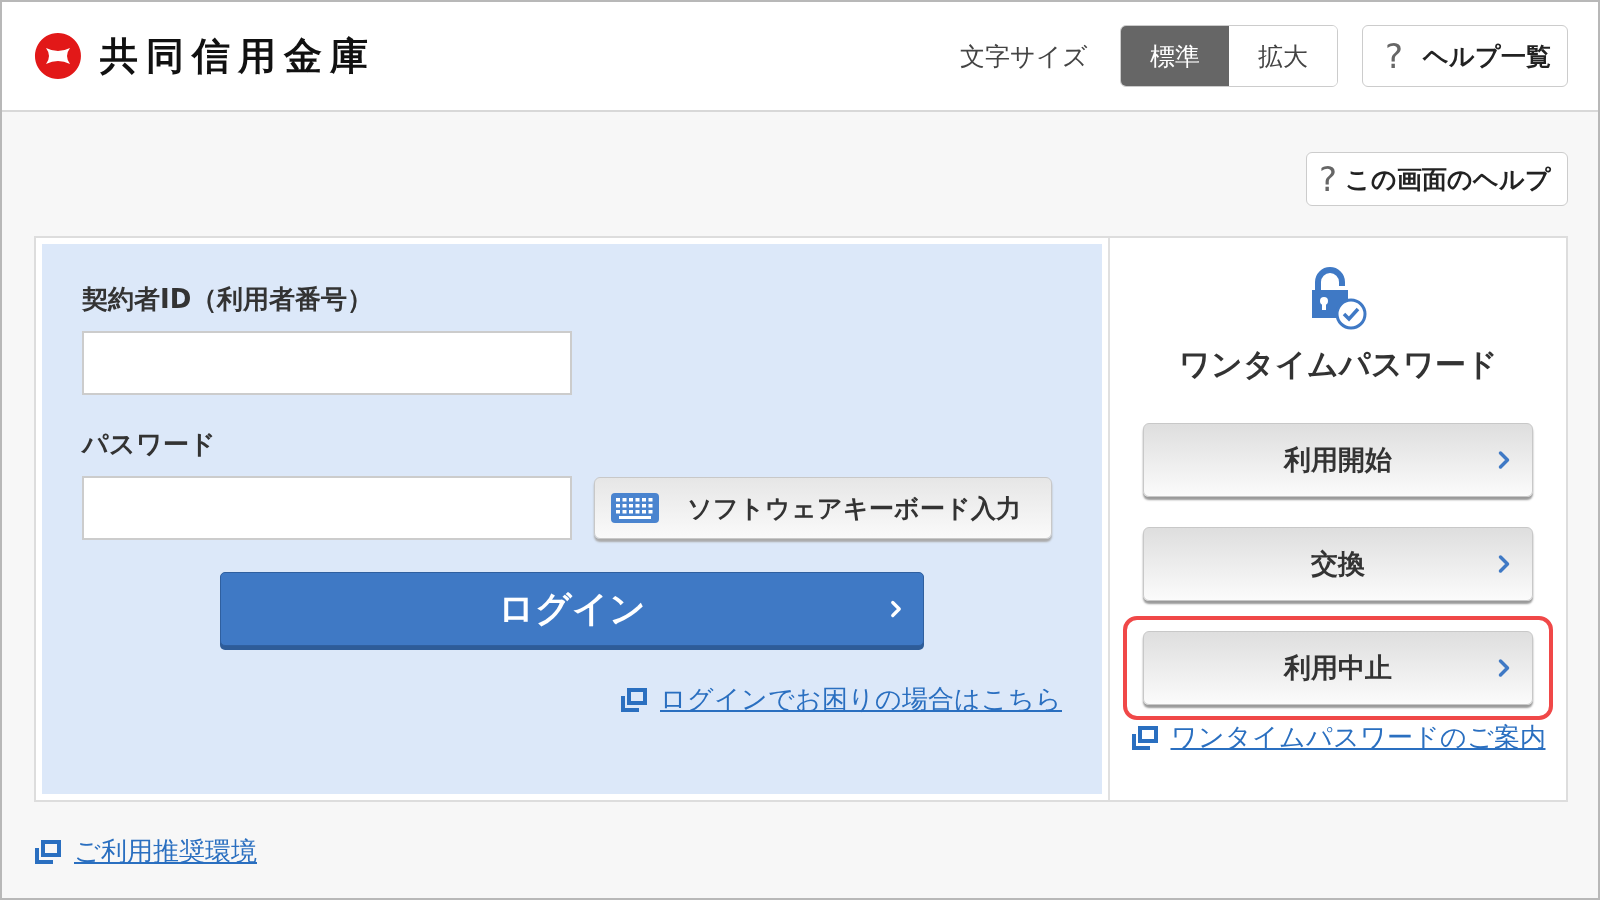  I want to click on keyboard-icon, so click(635, 508).